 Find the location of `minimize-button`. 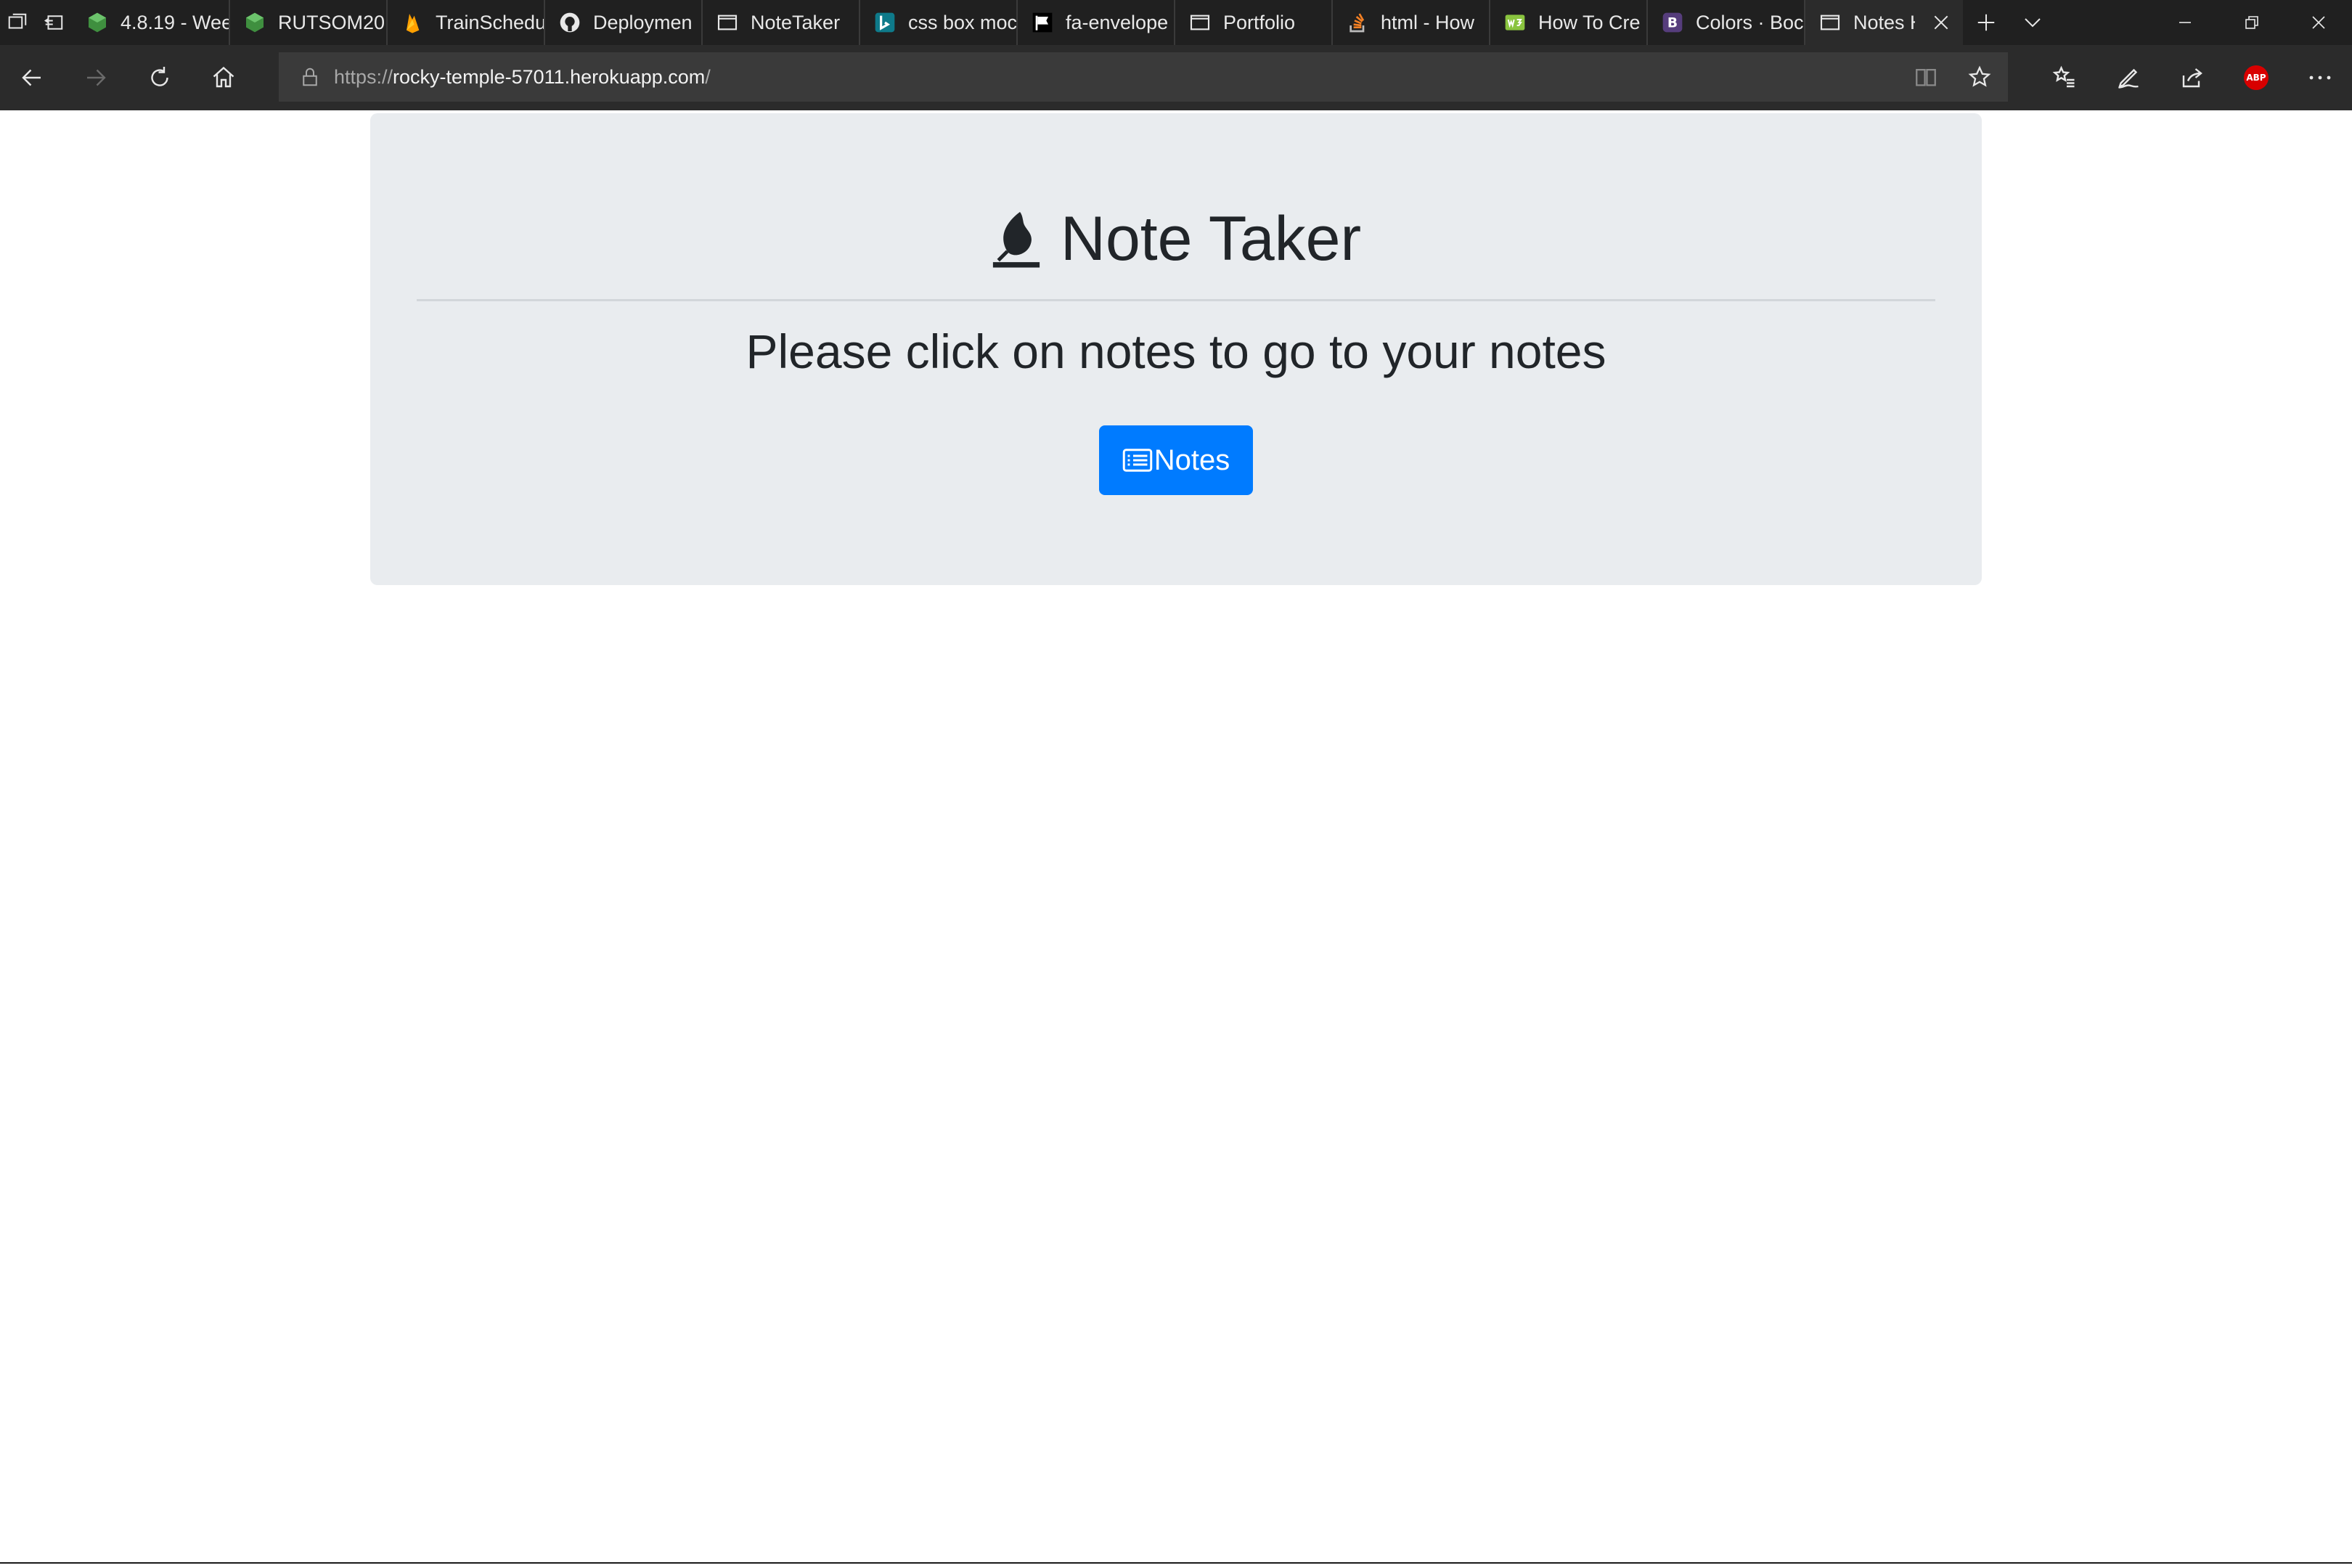

minimize-button is located at coordinates (2185, 23).